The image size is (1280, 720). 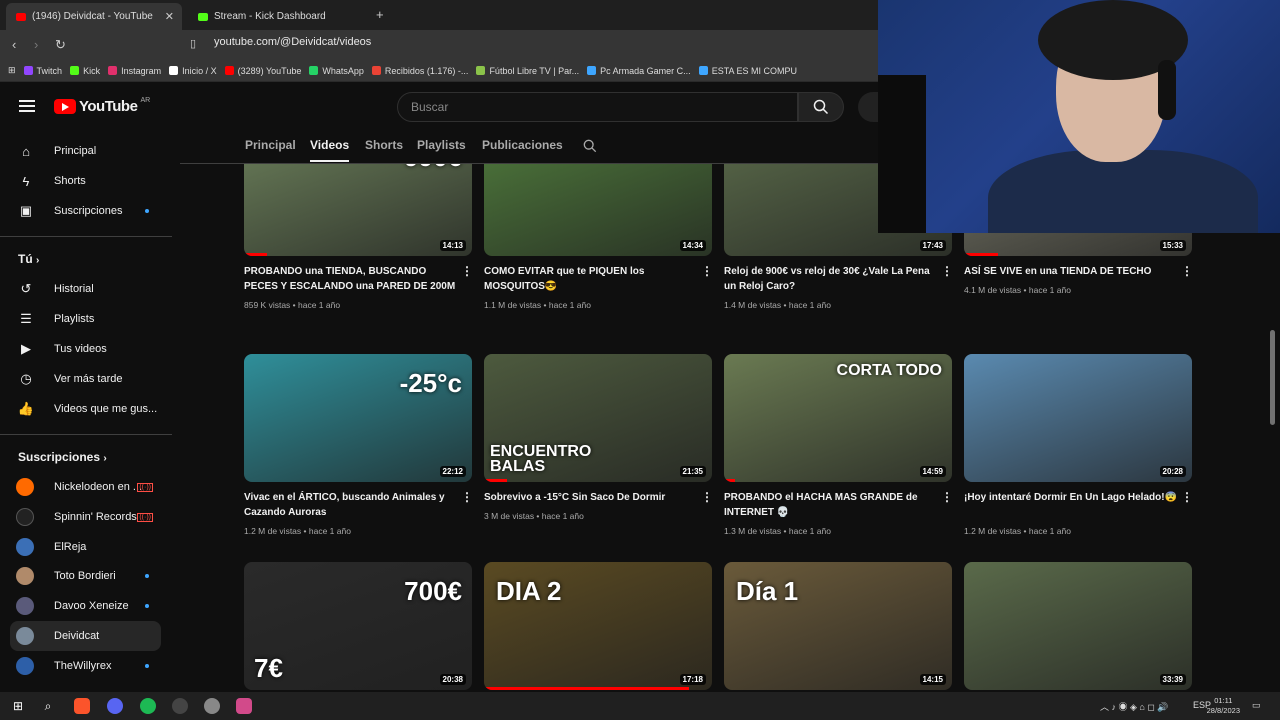 What do you see at coordinates (12, 70) in the screenshot?
I see `apps-icon: ⊞` at bounding box center [12, 70].